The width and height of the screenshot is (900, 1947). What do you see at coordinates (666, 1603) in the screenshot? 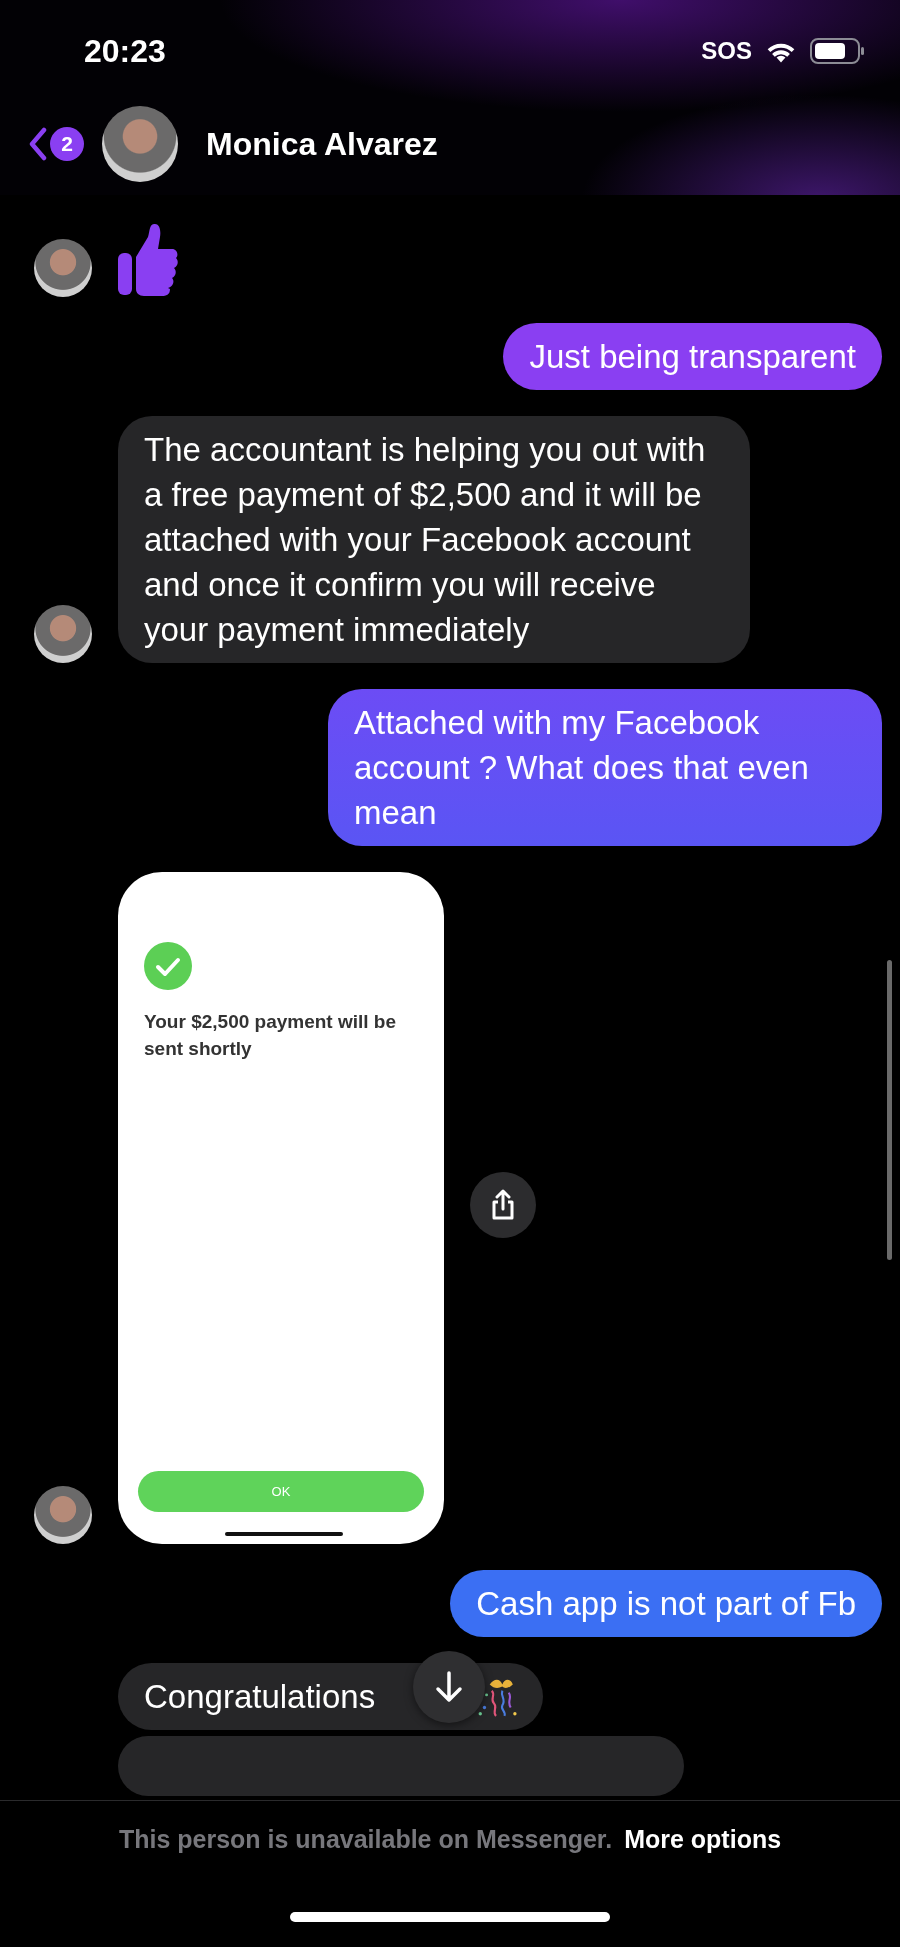
I see `sent-message: Cash app is not part of Fb` at bounding box center [666, 1603].